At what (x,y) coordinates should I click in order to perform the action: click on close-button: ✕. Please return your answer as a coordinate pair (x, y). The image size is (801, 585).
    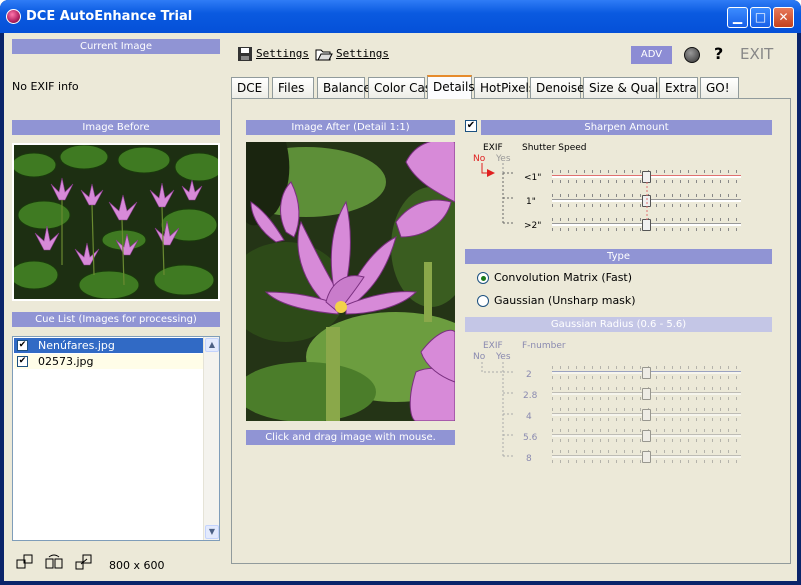
    Looking at the image, I should click on (783, 17).